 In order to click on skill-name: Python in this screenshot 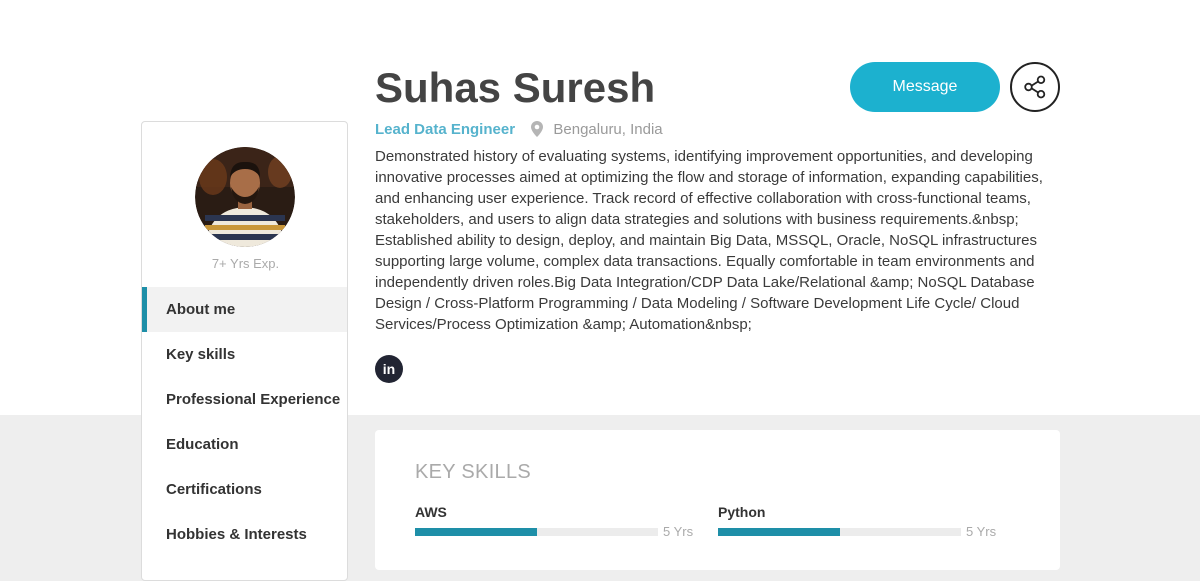, I will do `click(742, 512)`.